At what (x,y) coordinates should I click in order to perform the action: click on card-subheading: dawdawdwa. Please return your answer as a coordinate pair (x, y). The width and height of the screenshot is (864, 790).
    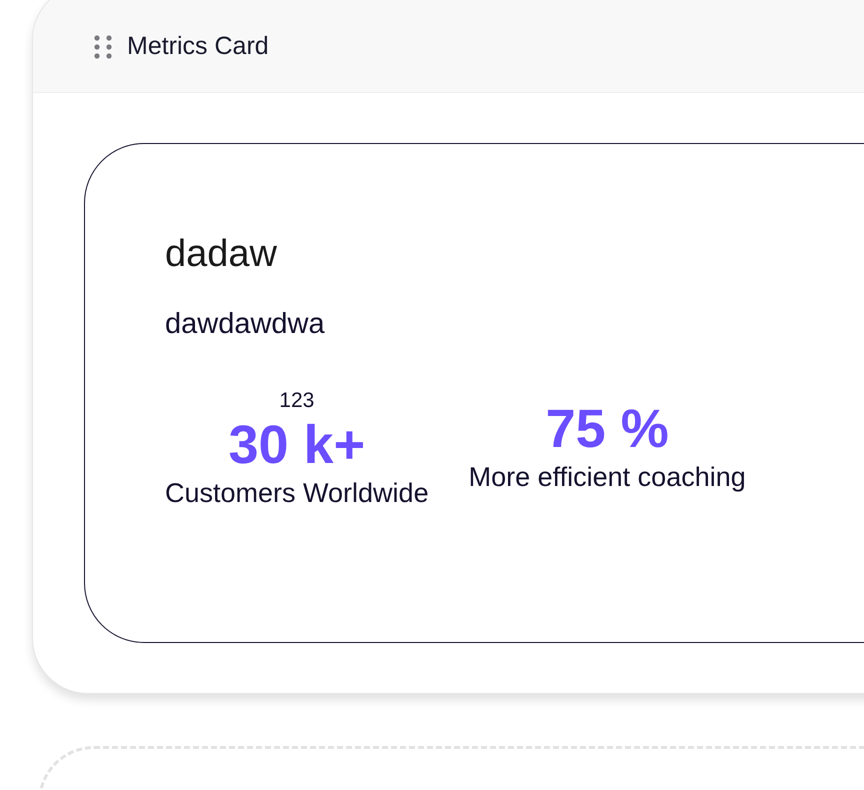
    Looking at the image, I should click on (245, 324).